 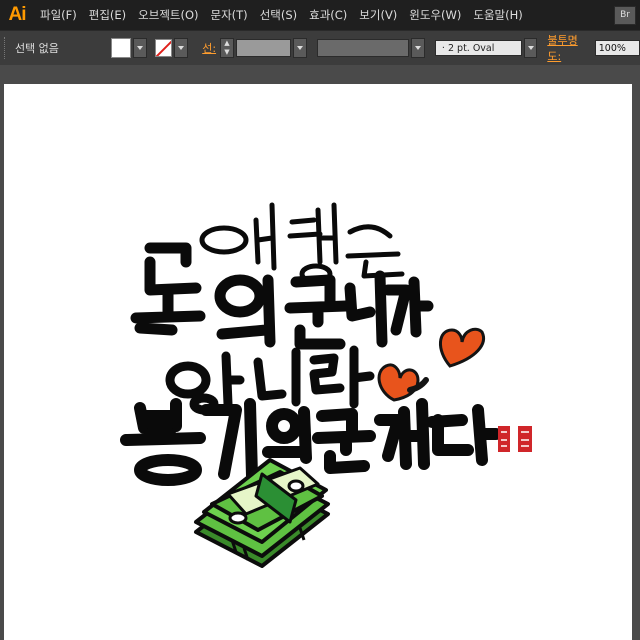 What do you see at coordinates (121, 48) in the screenshot?
I see `fill-swatch` at bounding box center [121, 48].